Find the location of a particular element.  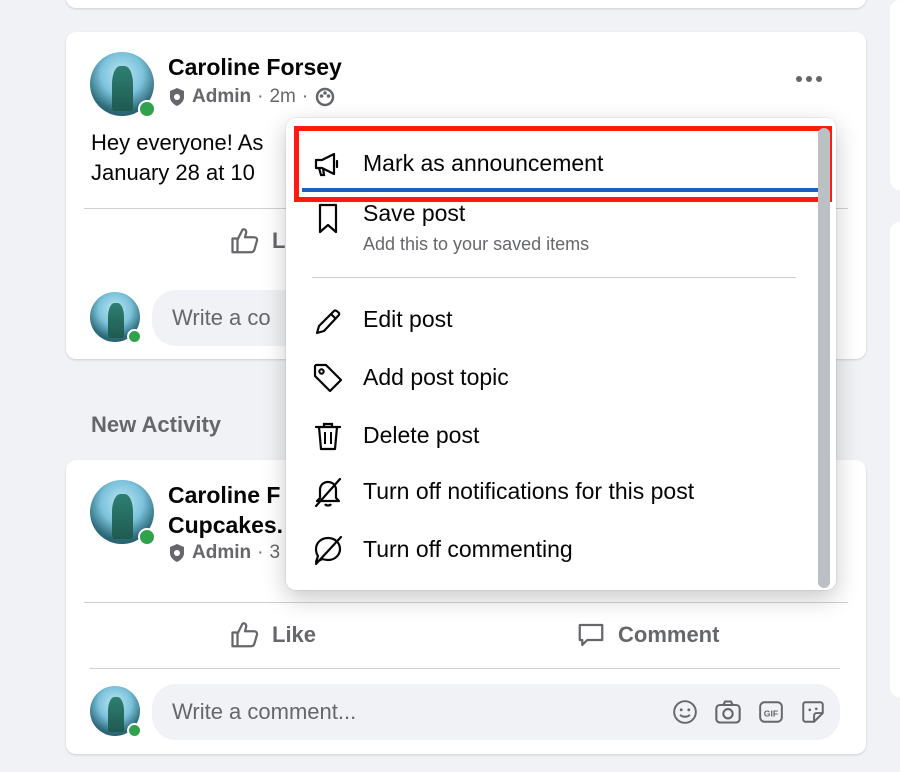

post-time: 3 is located at coordinates (274, 553).